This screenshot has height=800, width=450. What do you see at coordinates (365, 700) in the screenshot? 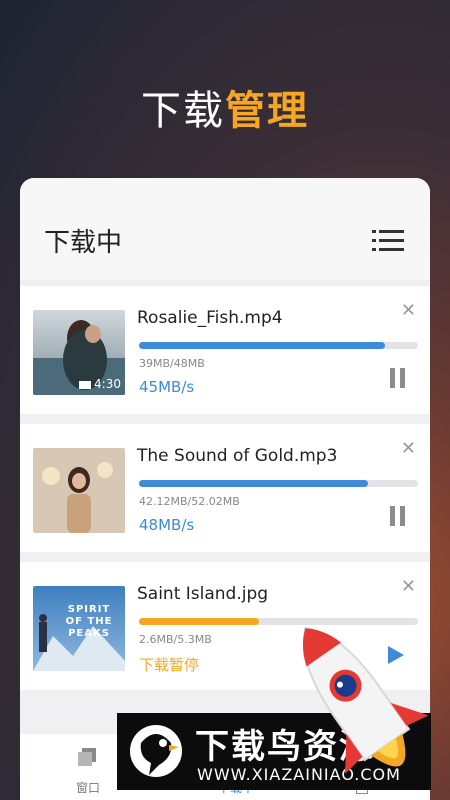
I see `rocket-icon` at bounding box center [365, 700].